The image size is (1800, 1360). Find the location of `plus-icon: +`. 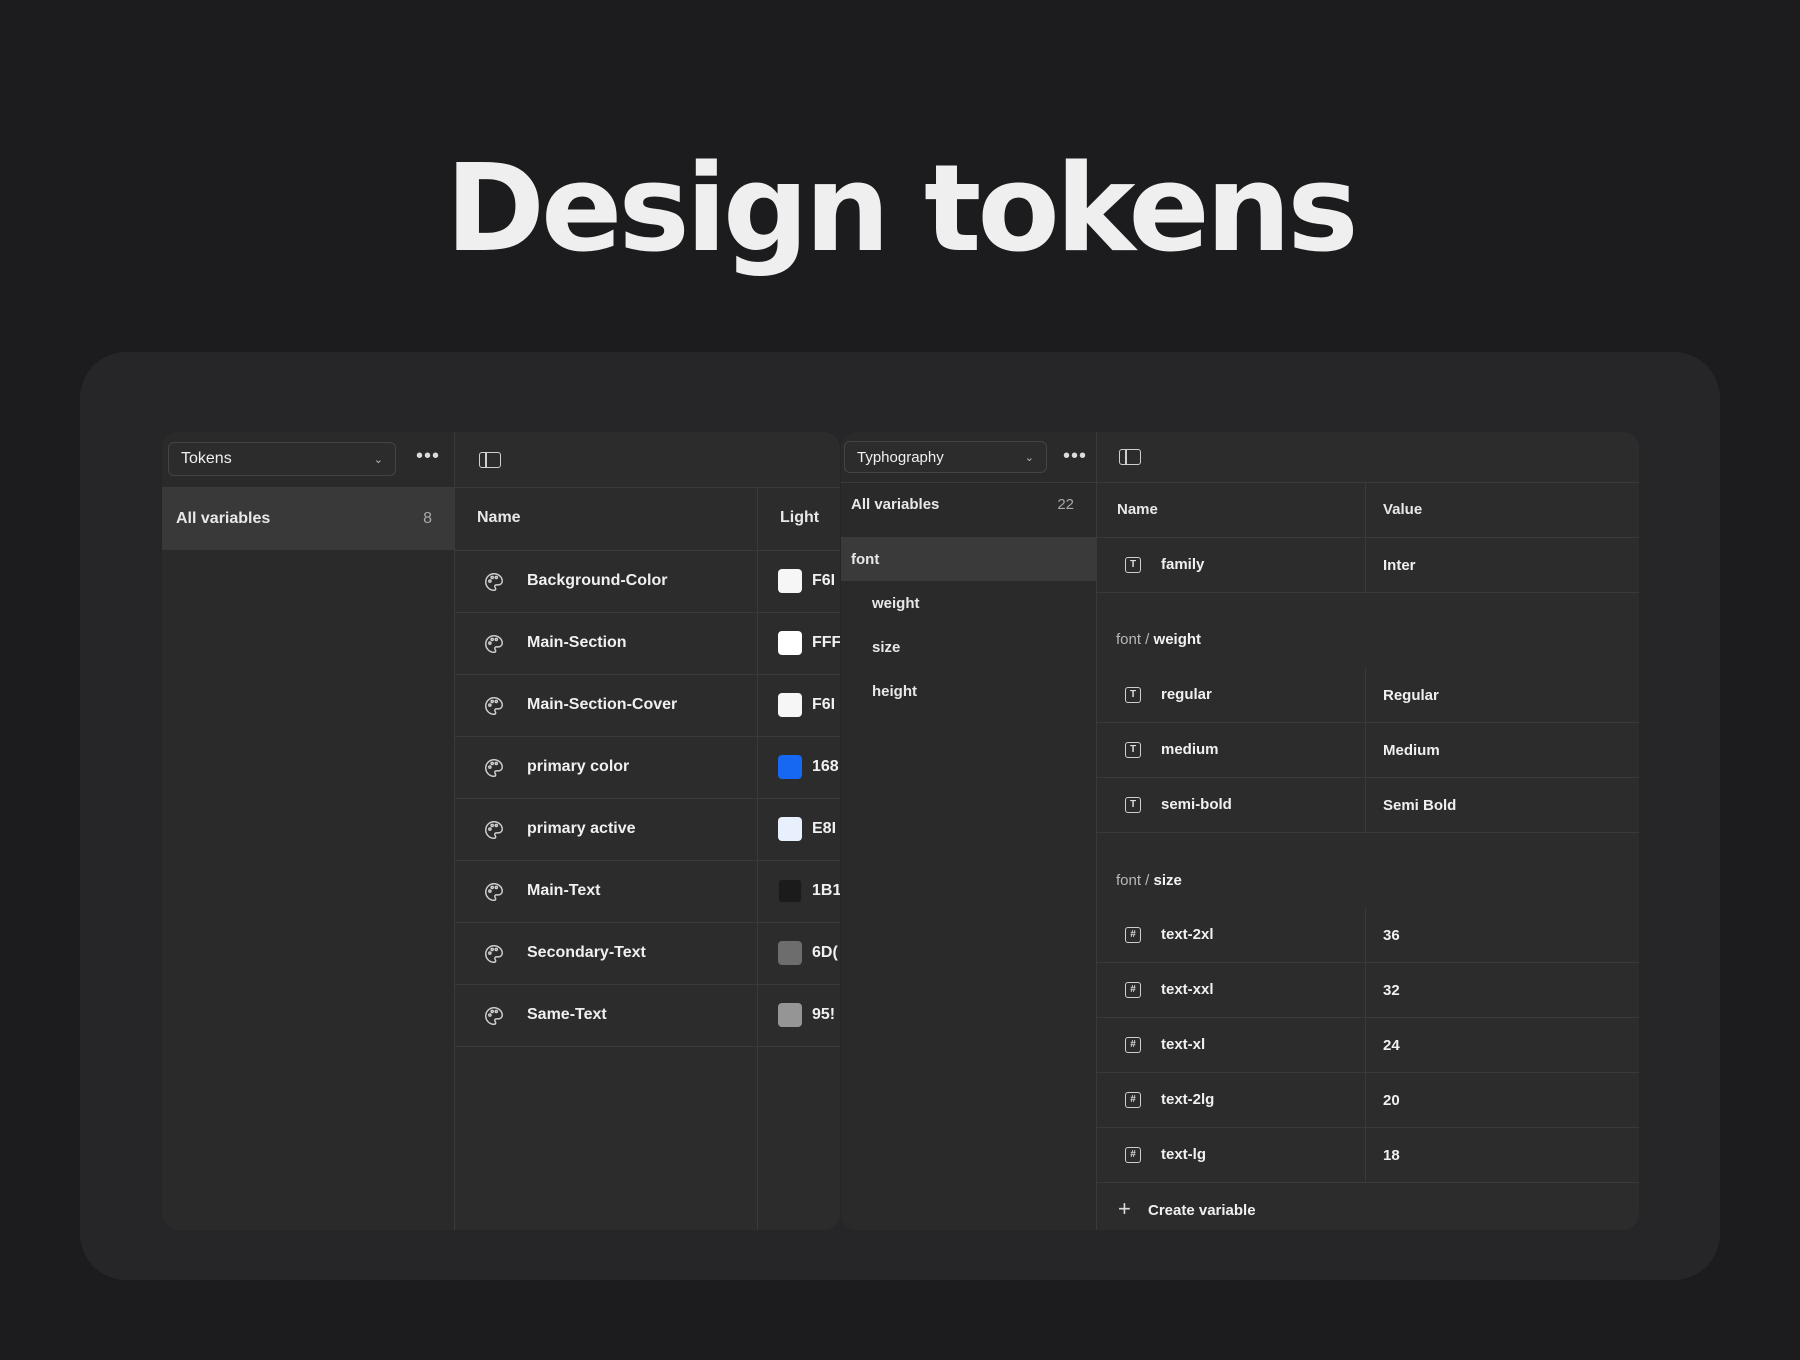

plus-icon: + is located at coordinates (1124, 1208).